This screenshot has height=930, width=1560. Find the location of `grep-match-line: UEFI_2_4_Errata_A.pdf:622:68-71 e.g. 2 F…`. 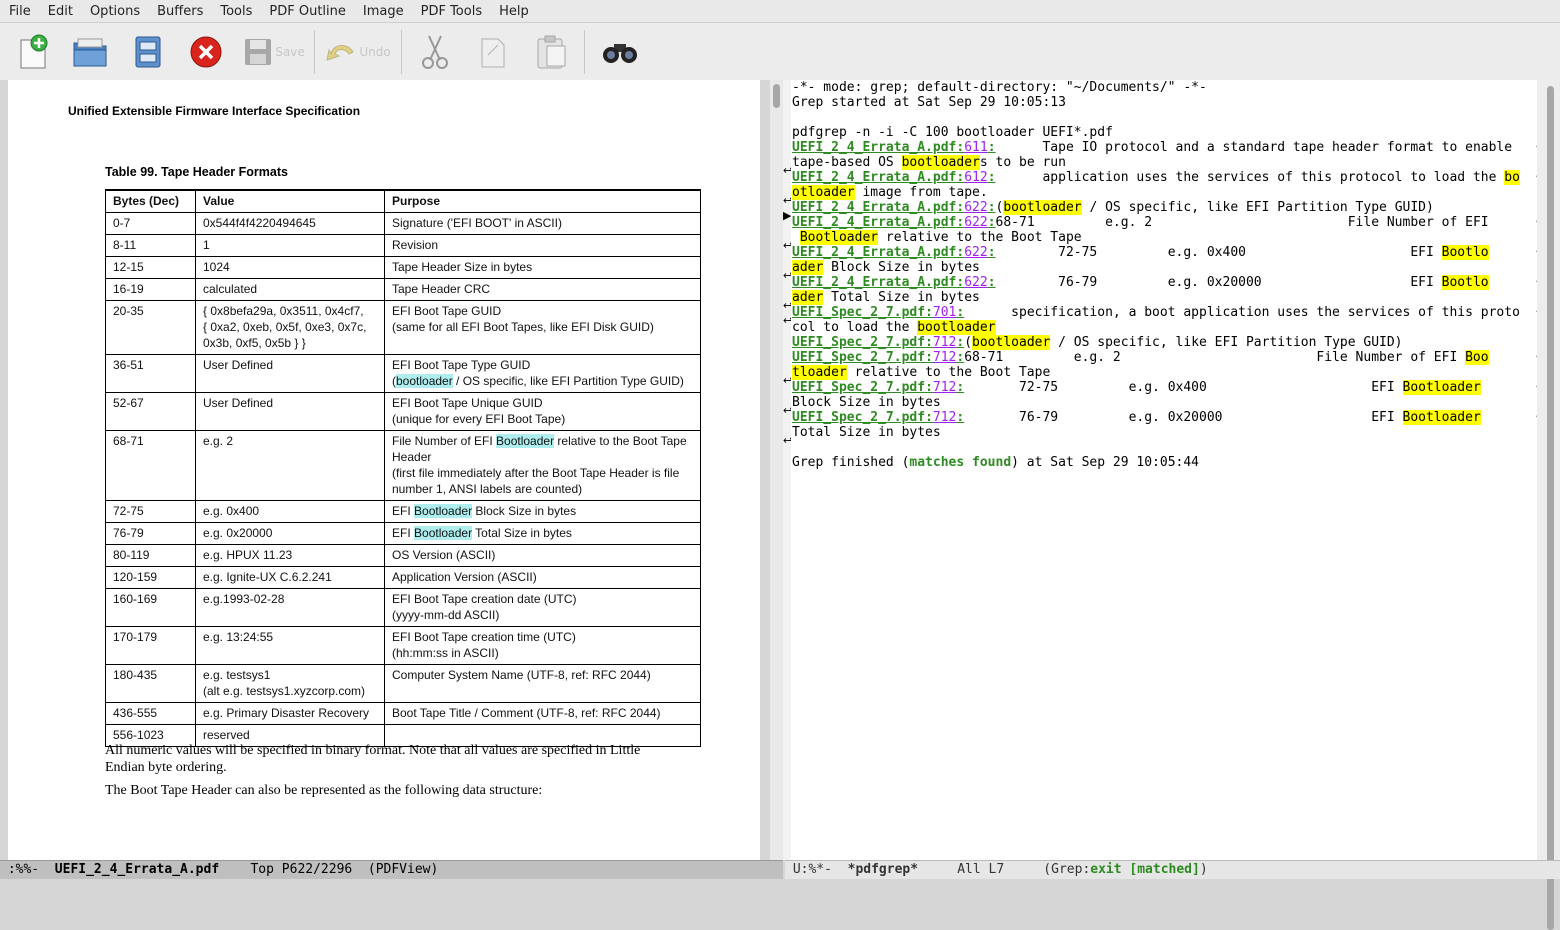

grep-match-line: UEFI_2_4_Errata_A.pdf:622:68-71 e.g. 2 F… is located at coordinates (1140, 222).